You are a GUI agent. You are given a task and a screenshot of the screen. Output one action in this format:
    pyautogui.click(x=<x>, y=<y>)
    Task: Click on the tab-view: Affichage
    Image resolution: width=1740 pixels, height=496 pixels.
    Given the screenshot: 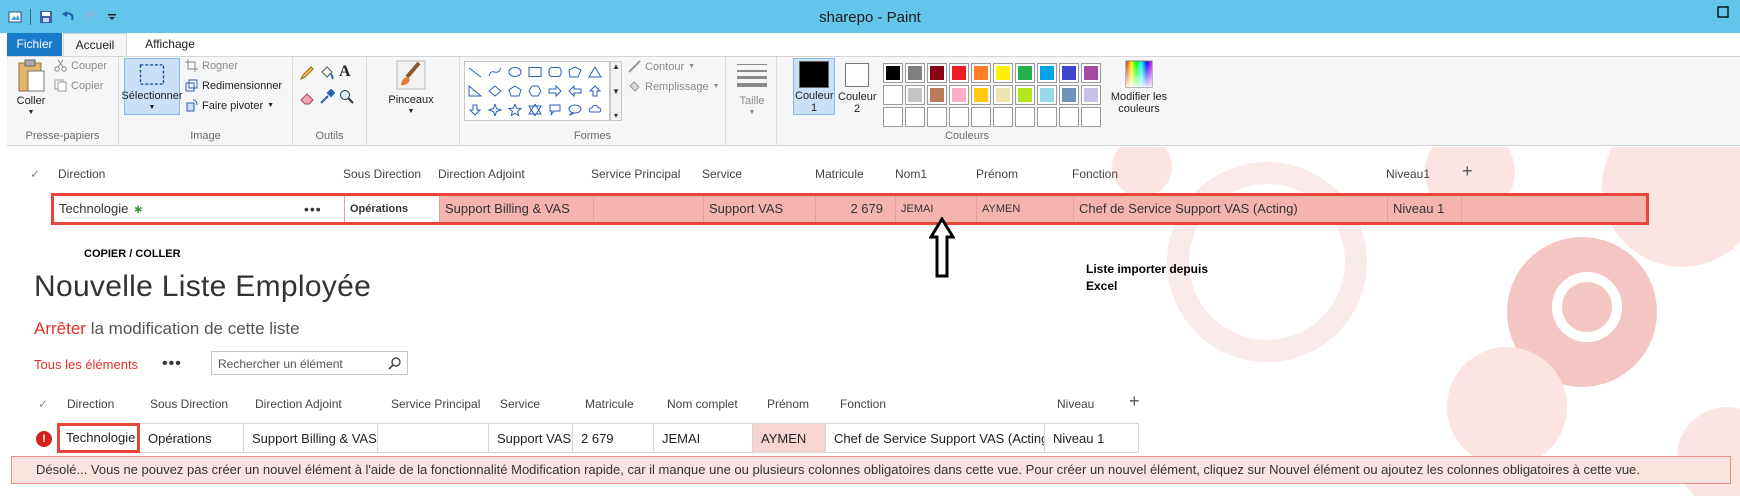 What is the action you would take?
    pyautogui.click(x=170, y=44)
    